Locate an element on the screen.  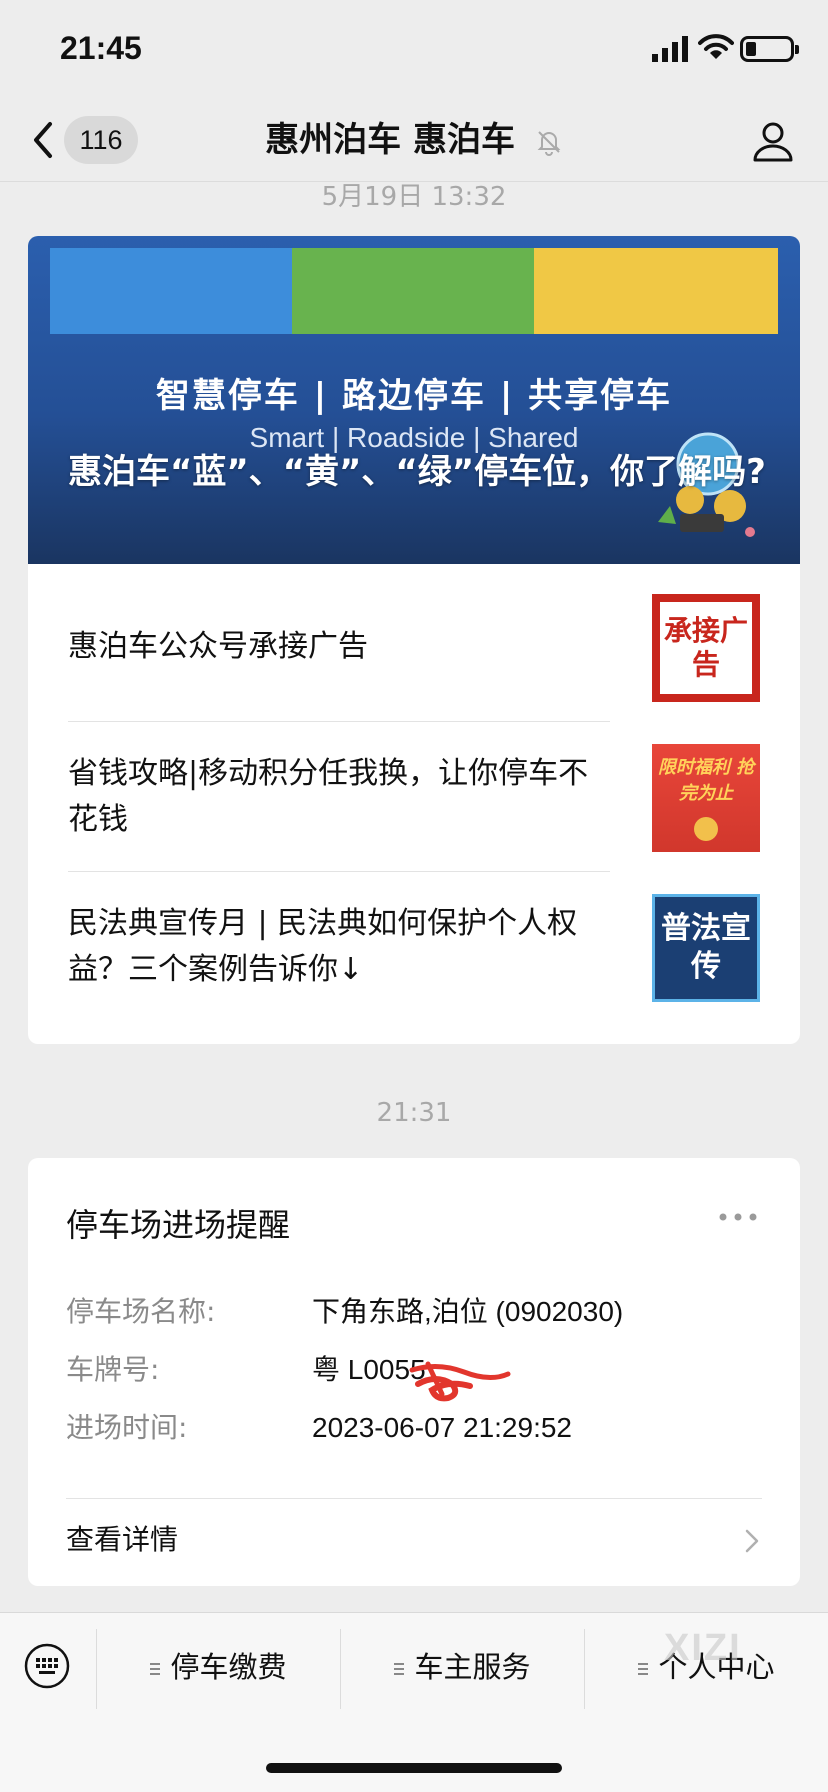
card-title: 停车场进场提醒 is located at coordinates (178, 1225).